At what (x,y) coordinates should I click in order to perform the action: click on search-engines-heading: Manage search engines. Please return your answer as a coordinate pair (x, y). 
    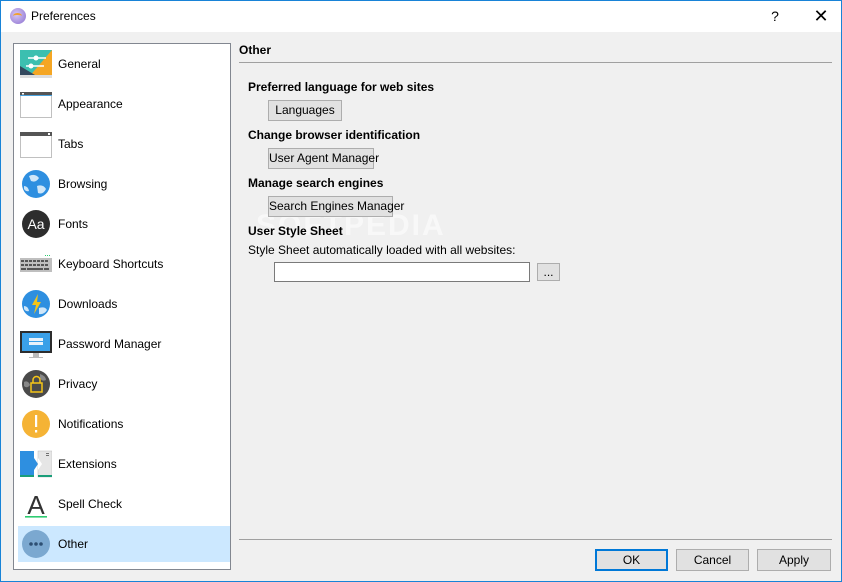
    Looking at the image, I should click on (316, 183).